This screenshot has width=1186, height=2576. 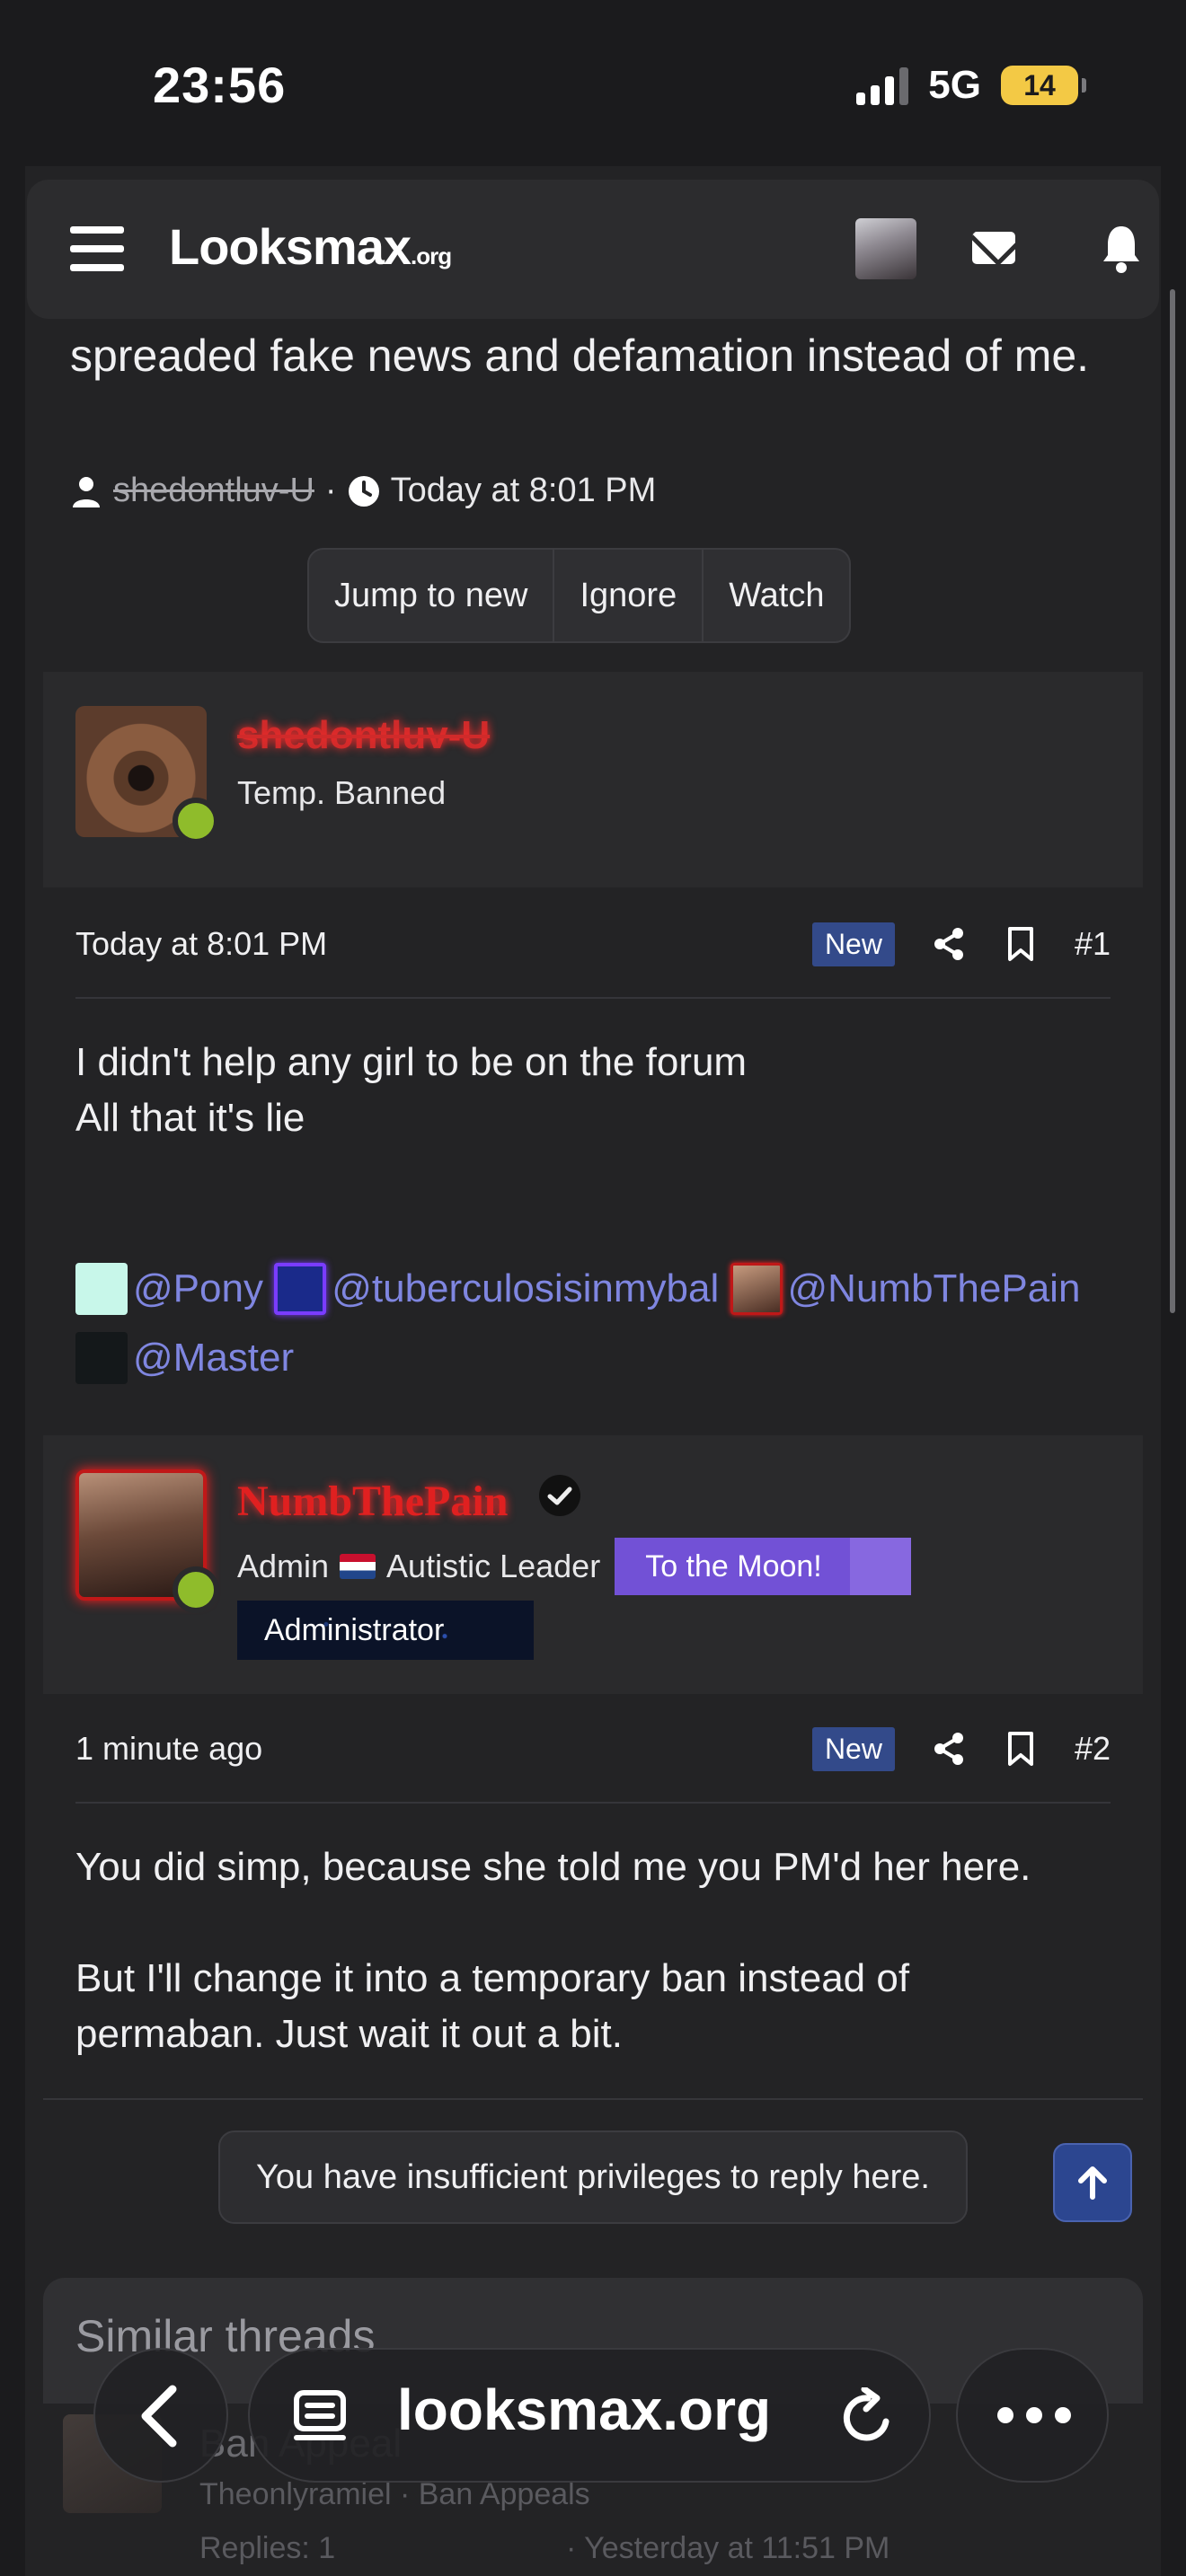 I want to click on post-2-time: 1 minute ago, so click(x=168, y=1749).